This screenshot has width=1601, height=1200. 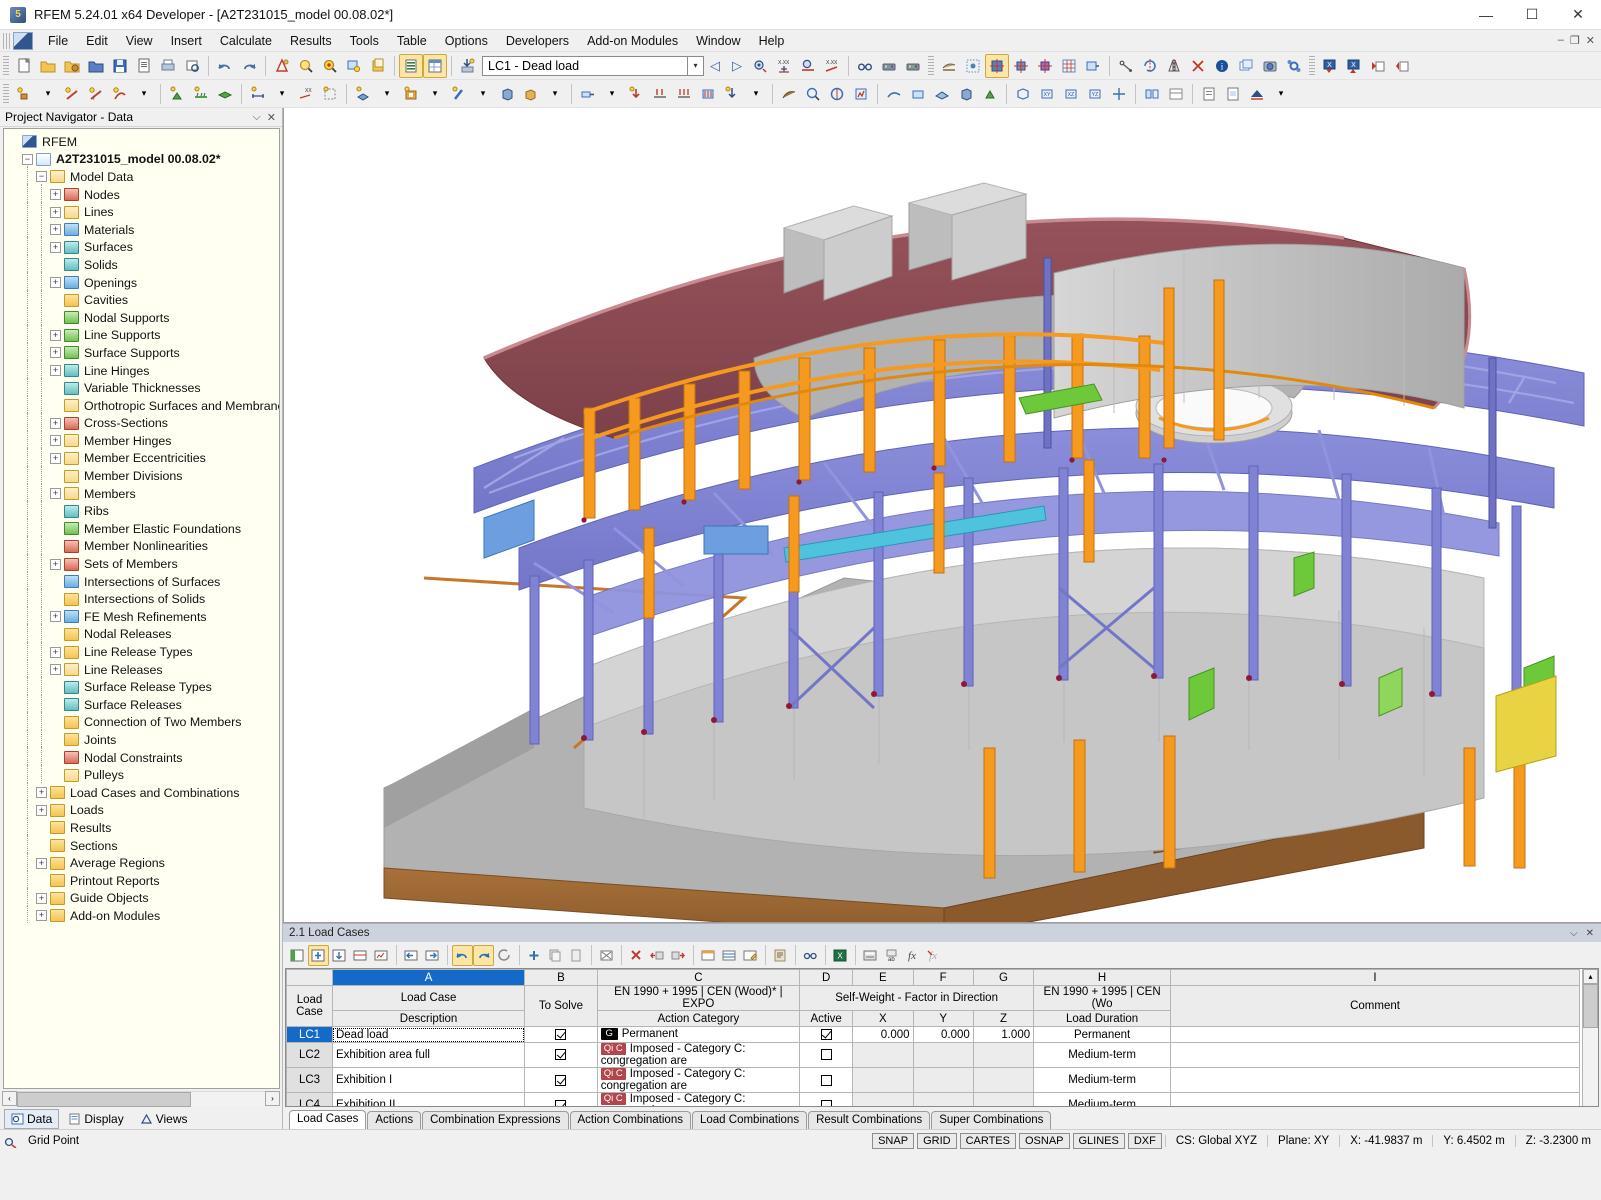 I want to click on tree-item-sets-of-members: + Sets of Members, so click(x=143, y=563).